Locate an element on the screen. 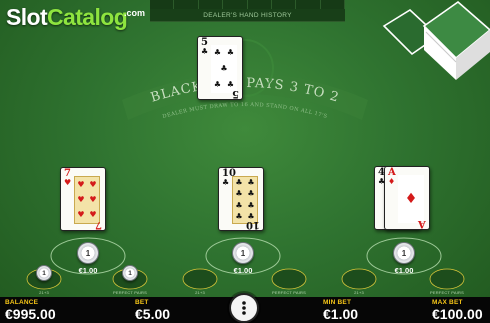 This screenshot has width=490, height=323. slotcatalog-logo: SlotCatalog .com is located at coordinates (75, 25).